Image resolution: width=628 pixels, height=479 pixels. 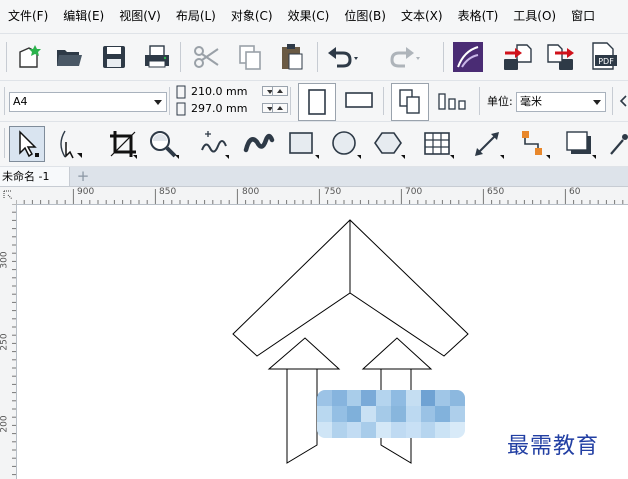 What do you see at coordinates (534, 16) in the screenshot?
I see `menu-tools: 工具(O)` at bounding box center [534, 16].